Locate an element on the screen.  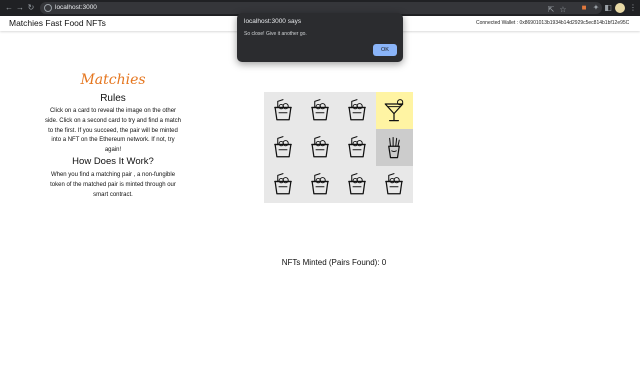
info-icon is located at coordinates (48, 8).